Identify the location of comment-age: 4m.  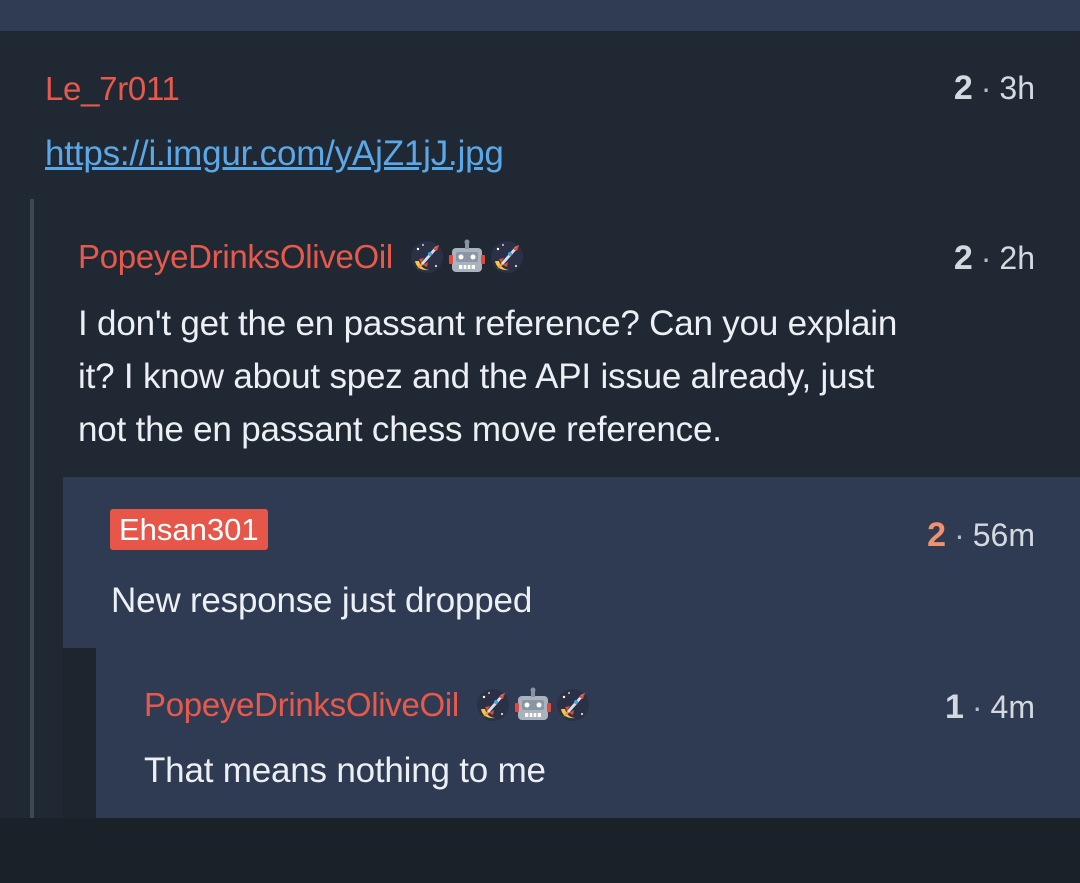
(1012, 707).